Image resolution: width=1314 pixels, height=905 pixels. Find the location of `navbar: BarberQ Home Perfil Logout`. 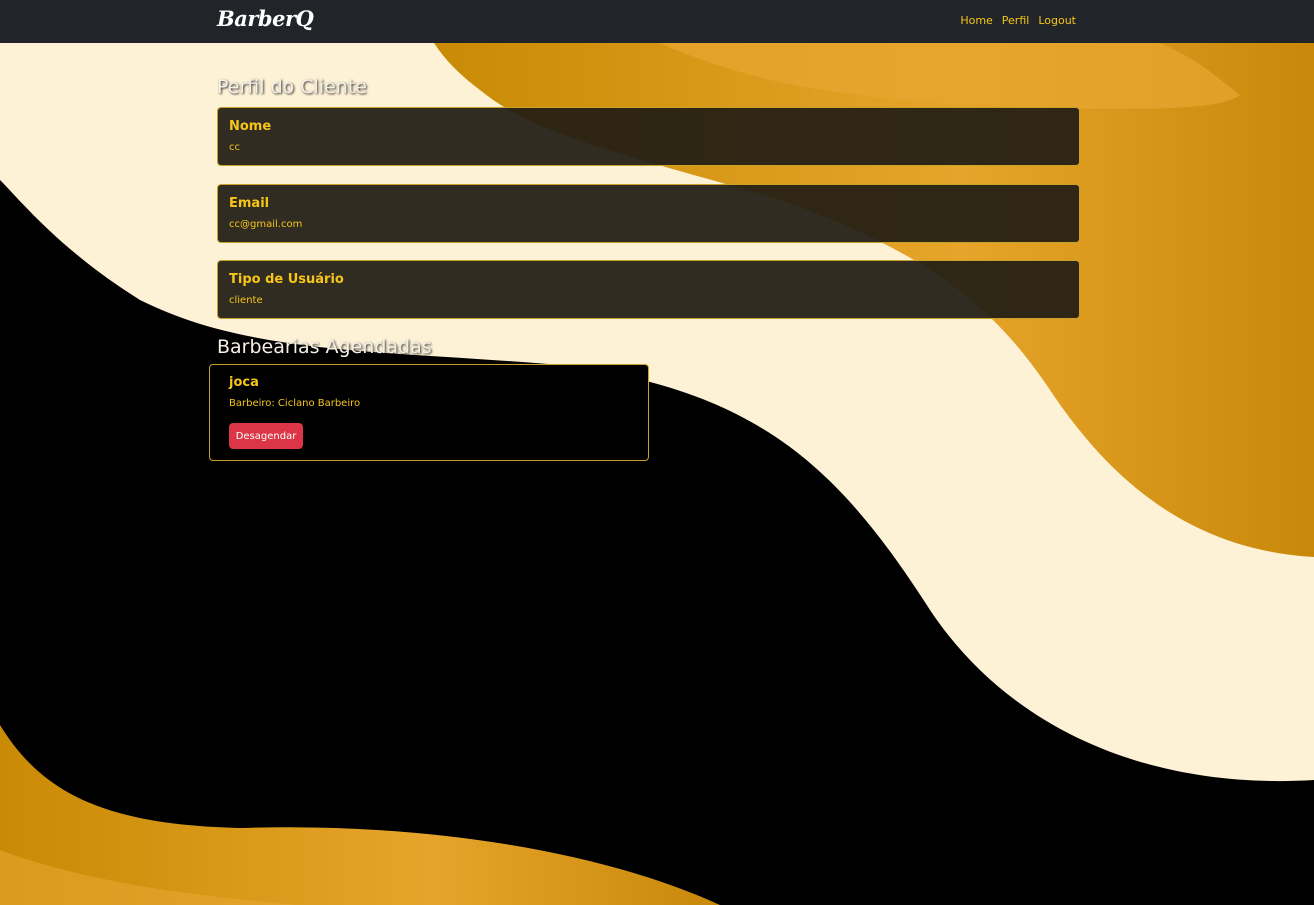

navbar: BarberQ Home Perfil Logout is located at coordinates (657, 21).